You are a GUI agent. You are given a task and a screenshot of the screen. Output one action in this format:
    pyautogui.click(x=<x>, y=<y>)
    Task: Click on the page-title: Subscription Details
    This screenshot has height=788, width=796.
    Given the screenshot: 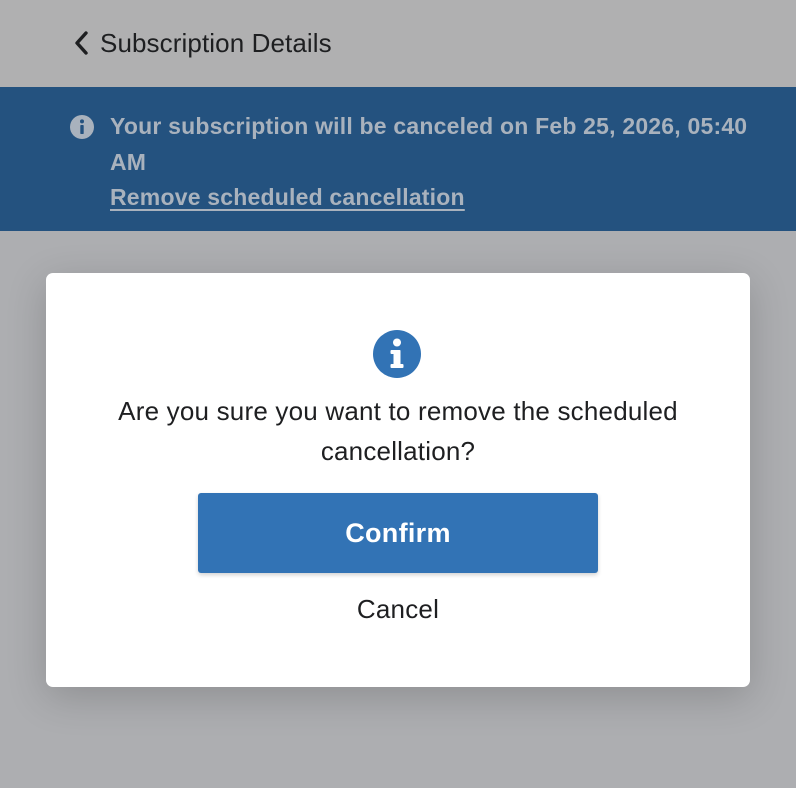 What is the action you would take?
    pyautogui.click(x=216, y=42)
    